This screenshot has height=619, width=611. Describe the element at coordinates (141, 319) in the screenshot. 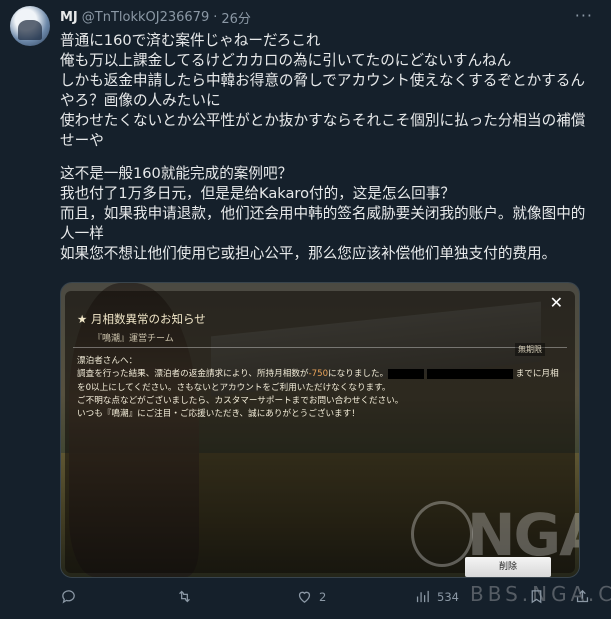

I see `dialog-title: ★ 月相数異常のお知らせ` at that location.